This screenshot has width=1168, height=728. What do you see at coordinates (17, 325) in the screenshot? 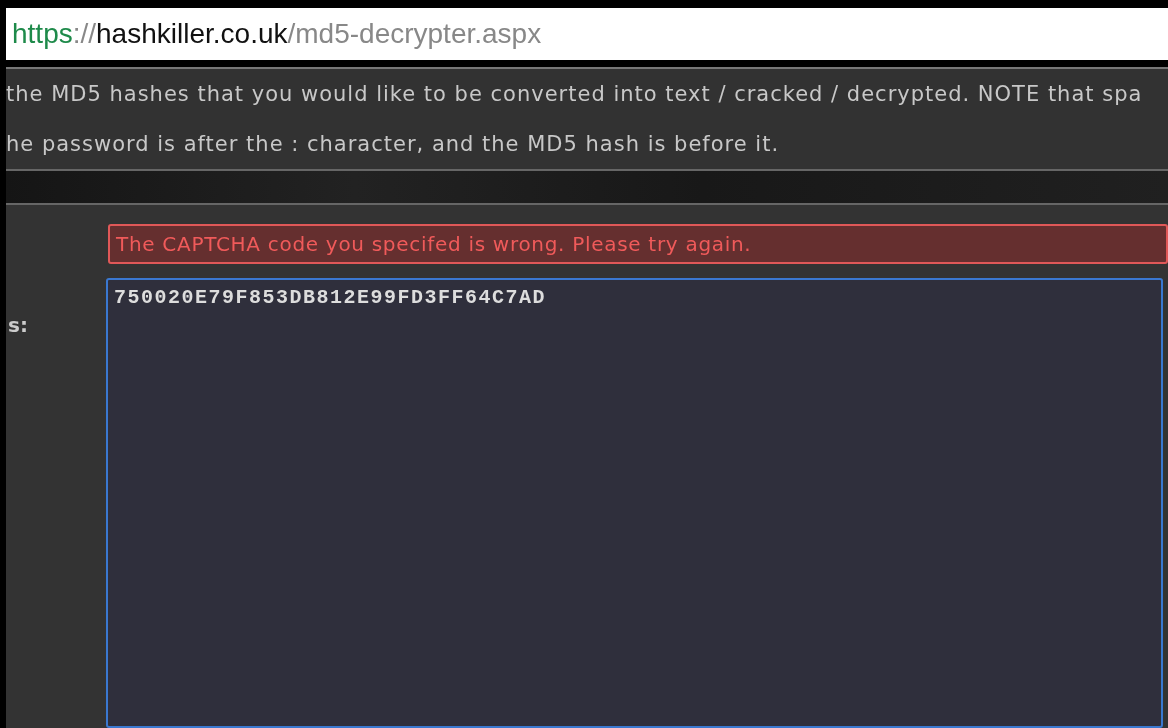
I see `field-label: s:` at bounding box center [17, 325].